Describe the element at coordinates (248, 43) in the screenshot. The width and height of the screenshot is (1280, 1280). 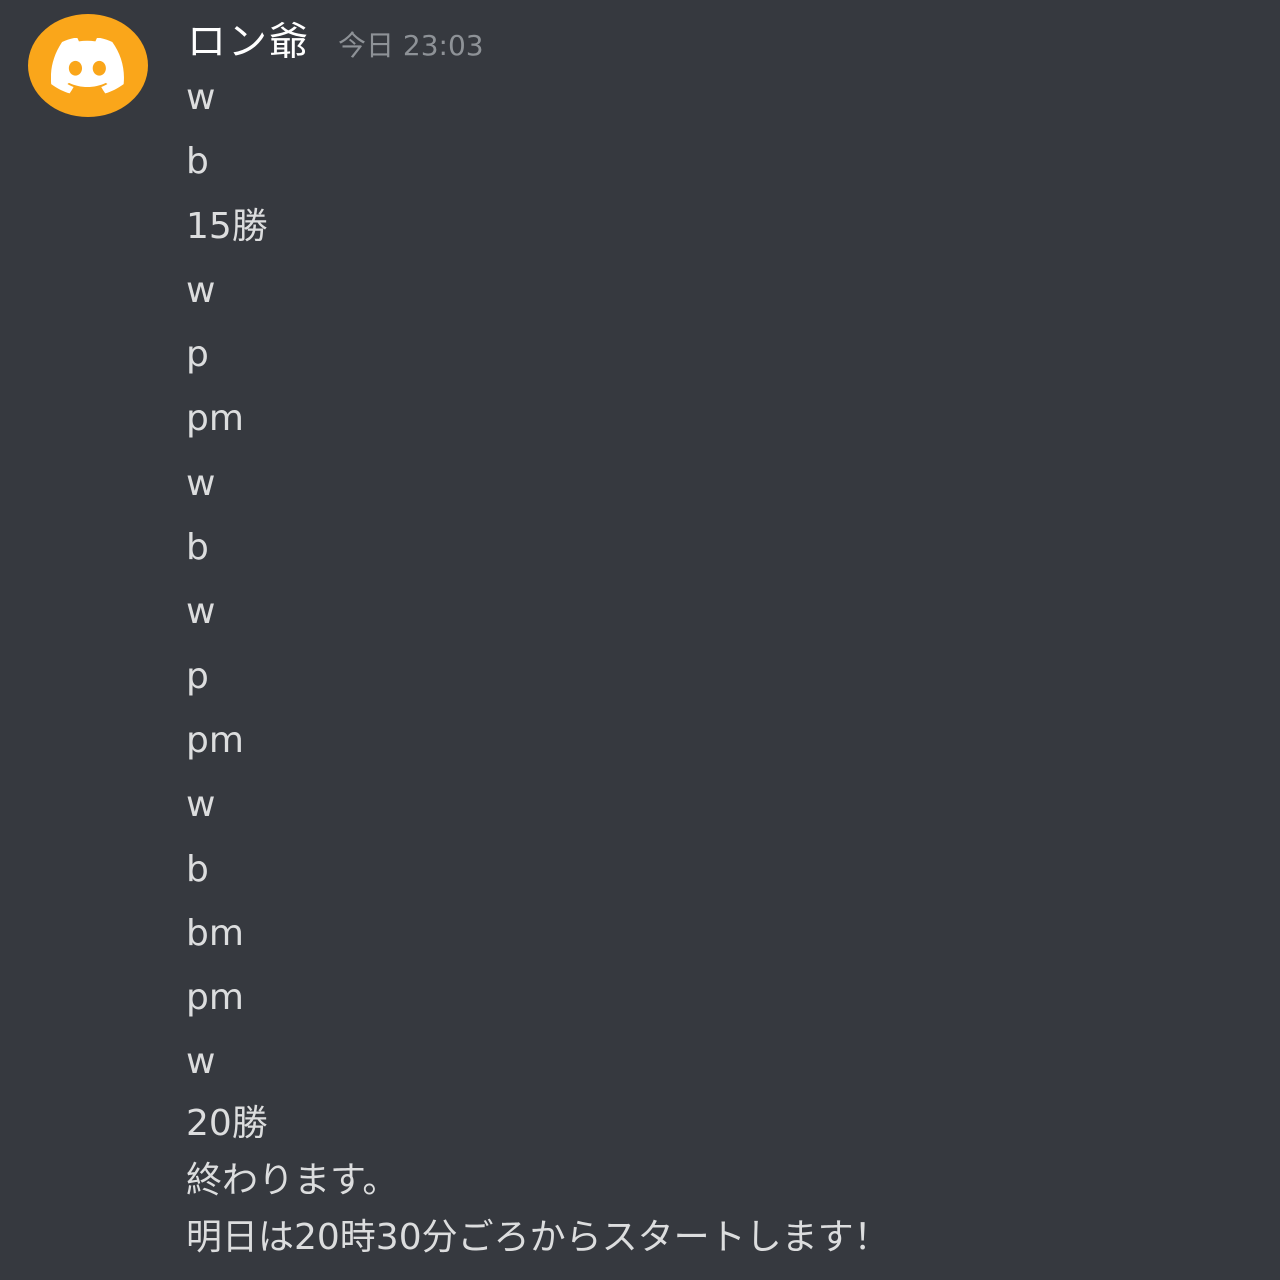
I see `username: ロン爺` at that location.